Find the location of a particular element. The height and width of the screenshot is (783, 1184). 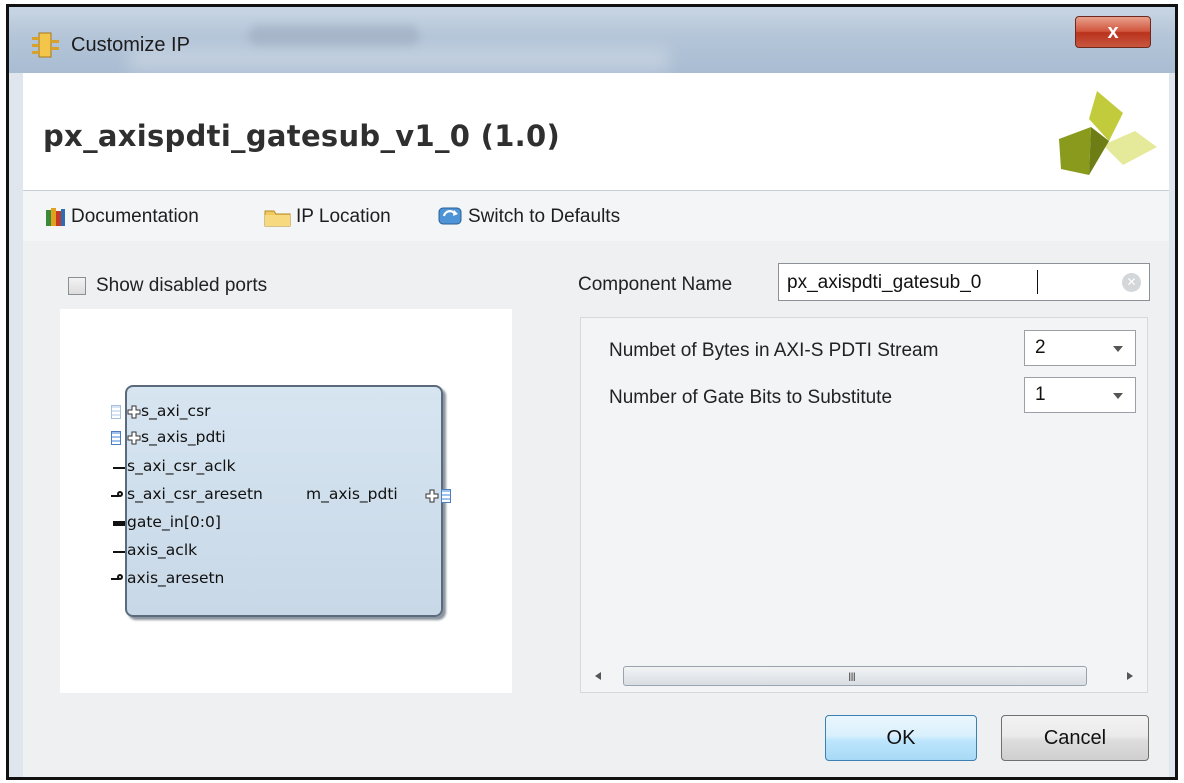

documentation-button: Documentation is located at coordinates (122, 217).